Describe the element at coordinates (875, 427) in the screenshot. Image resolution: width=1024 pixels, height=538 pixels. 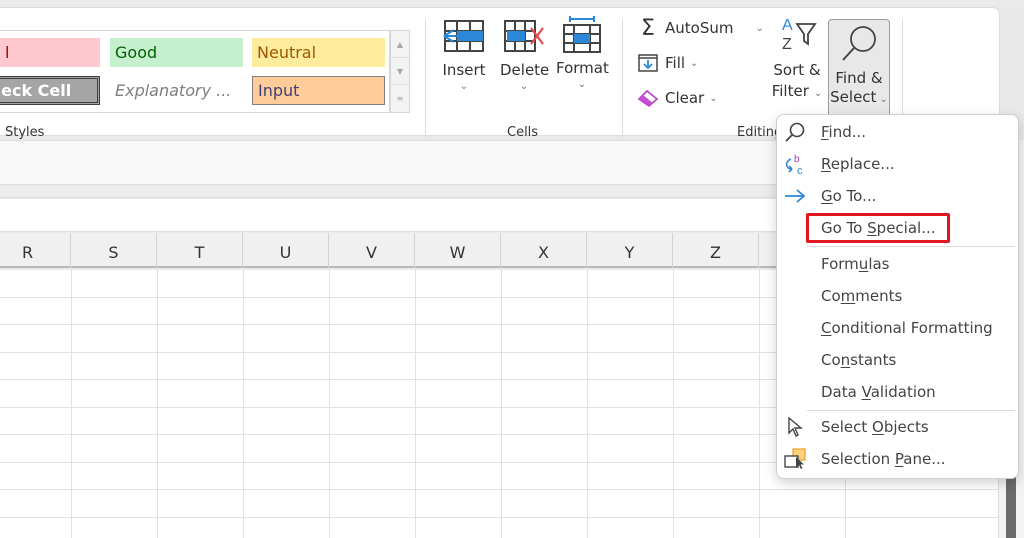
I see `menu-item-label: Select Objects` at that location.